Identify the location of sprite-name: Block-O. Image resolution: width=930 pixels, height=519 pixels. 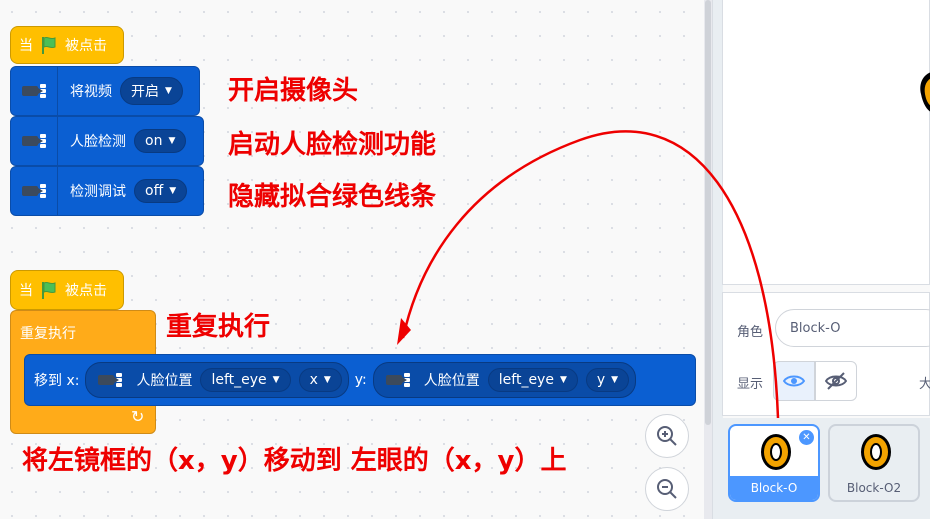
(774, 488).